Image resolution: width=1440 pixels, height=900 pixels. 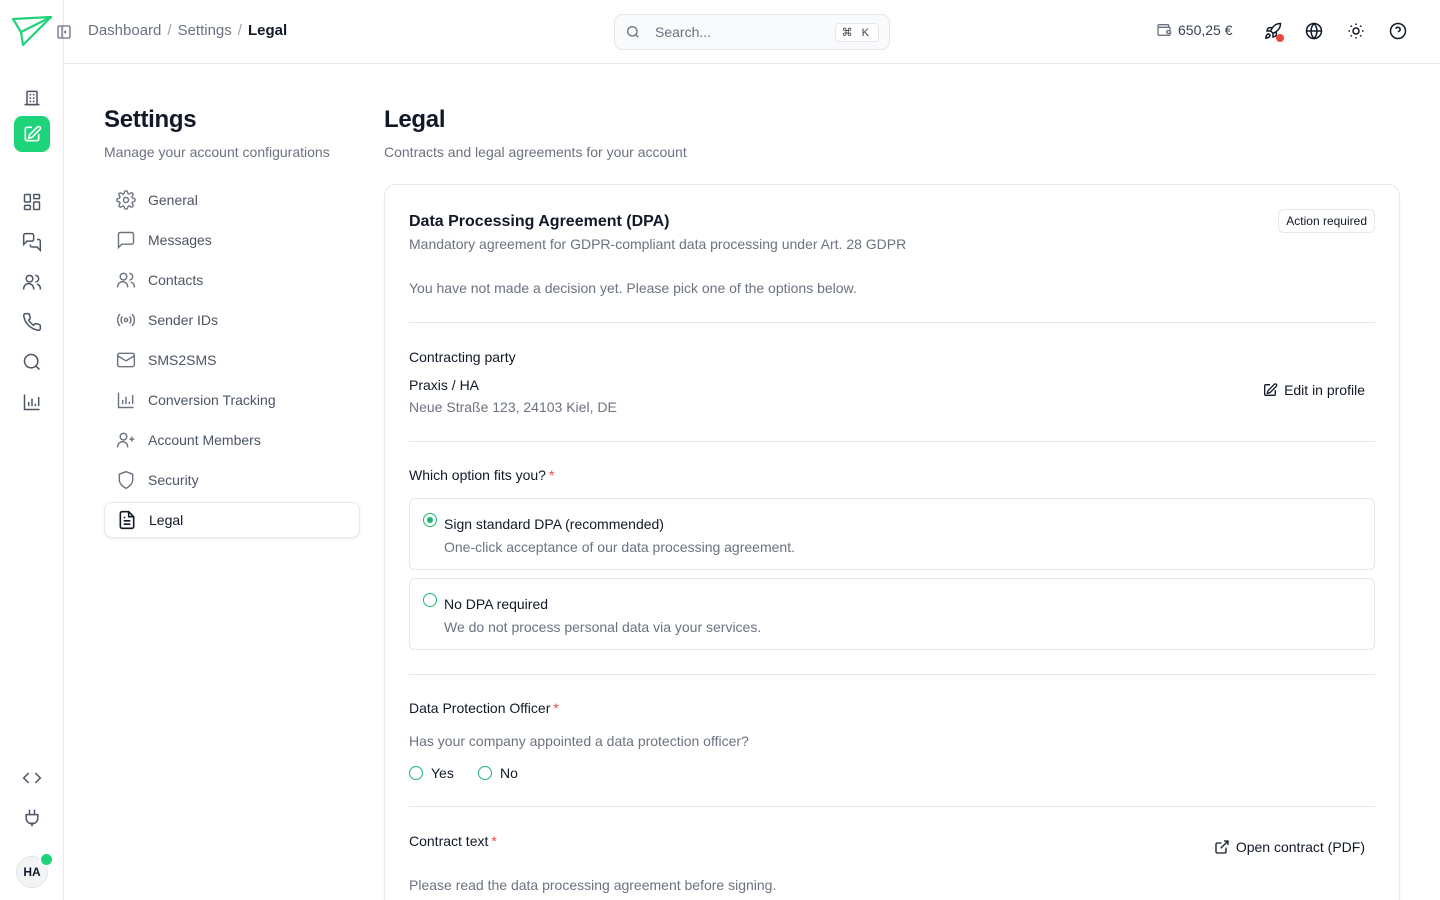 What do you see at coordinates (32, 778) in the screenshot?
I see `code-icon` at bounding box center [32, 778].